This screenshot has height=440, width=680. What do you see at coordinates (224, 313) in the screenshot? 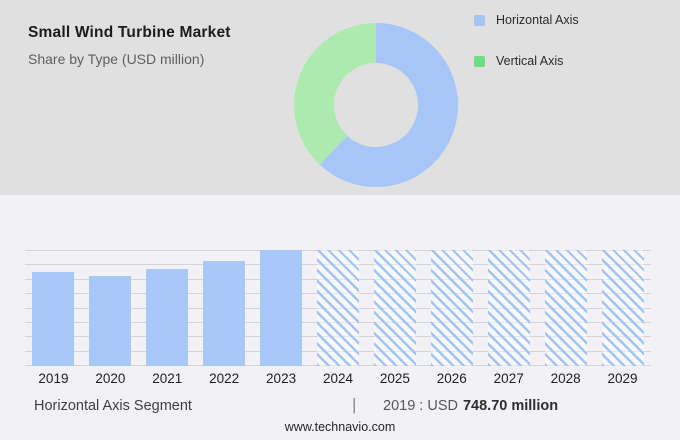
I see `bar-2022` at bounding box center [224, 313].